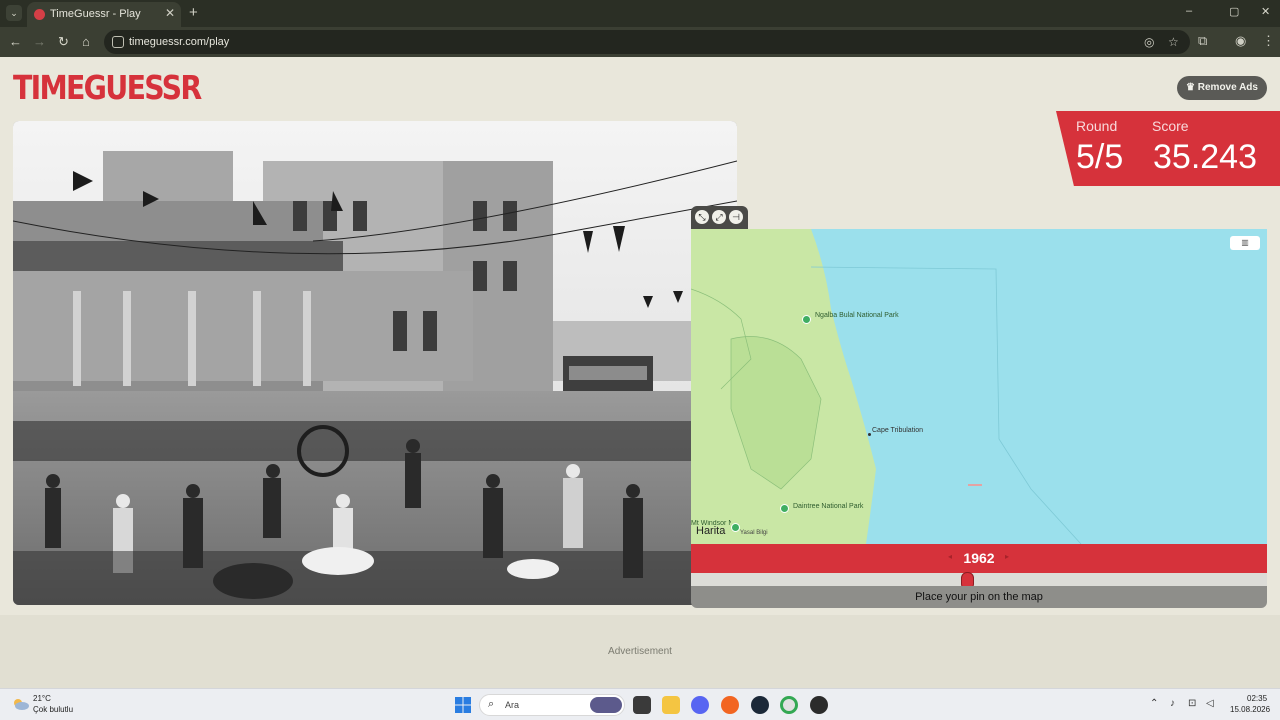 This screenshot has height=720, width=1280. I want to click on timeguessr-logo: TIMEGUESSR, so click(107, 88).